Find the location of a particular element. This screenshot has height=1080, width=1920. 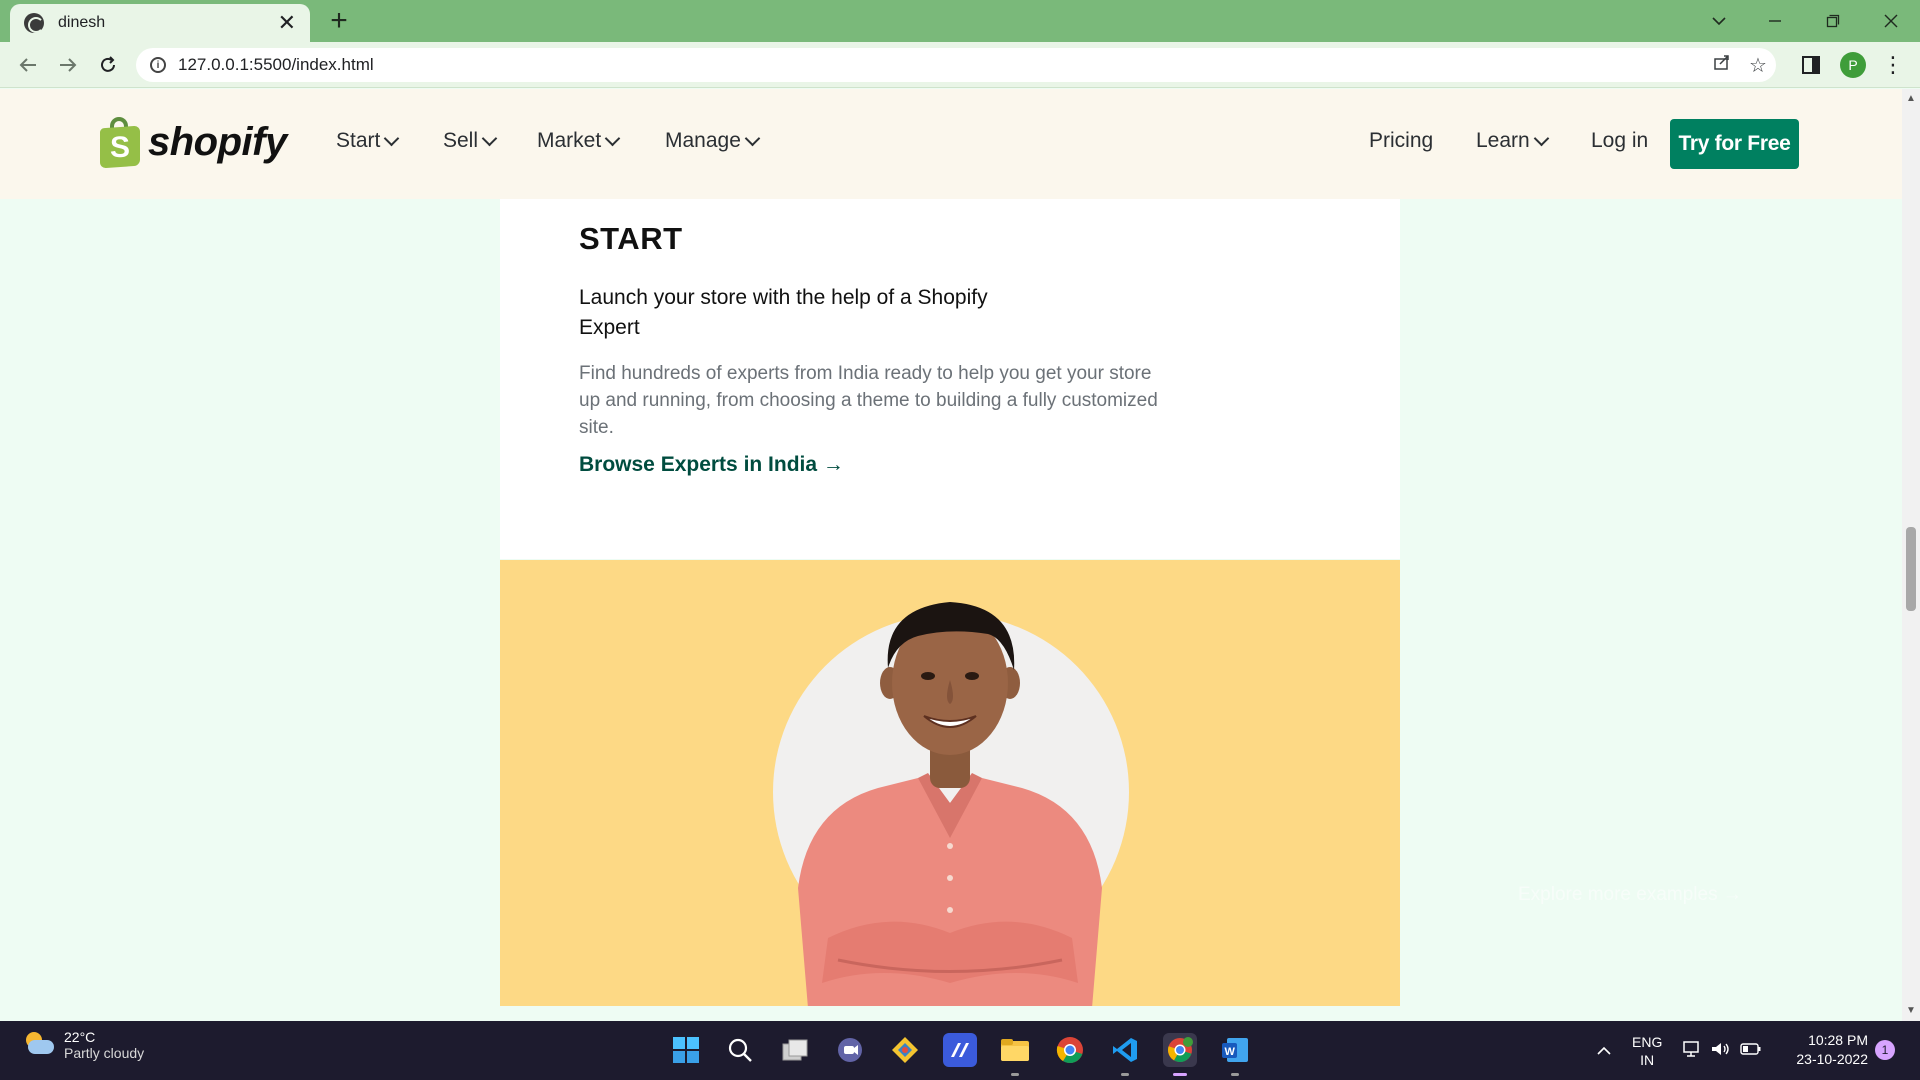

scroll-down-arrow-icon: ▼ is located at coordinates (1911, 1010).